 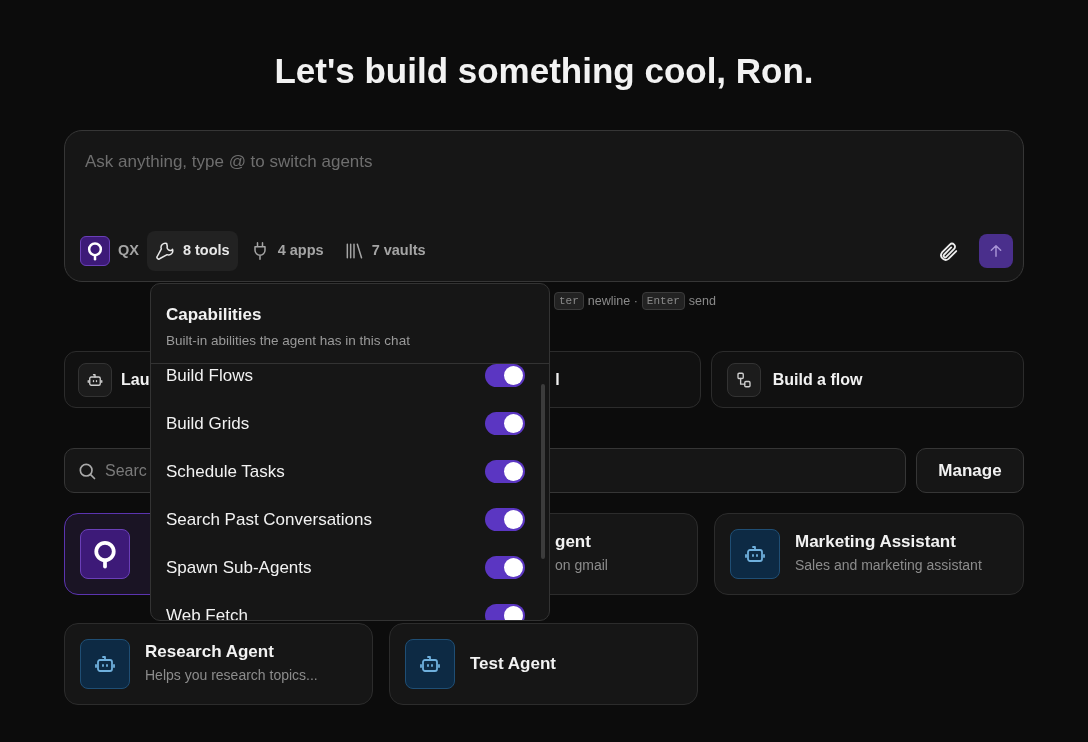 What do you see at coordinates (544, 71) in the screenshot?
I see `page-title: Let's build something cool, Ron.` at bounding box center [544, 71].